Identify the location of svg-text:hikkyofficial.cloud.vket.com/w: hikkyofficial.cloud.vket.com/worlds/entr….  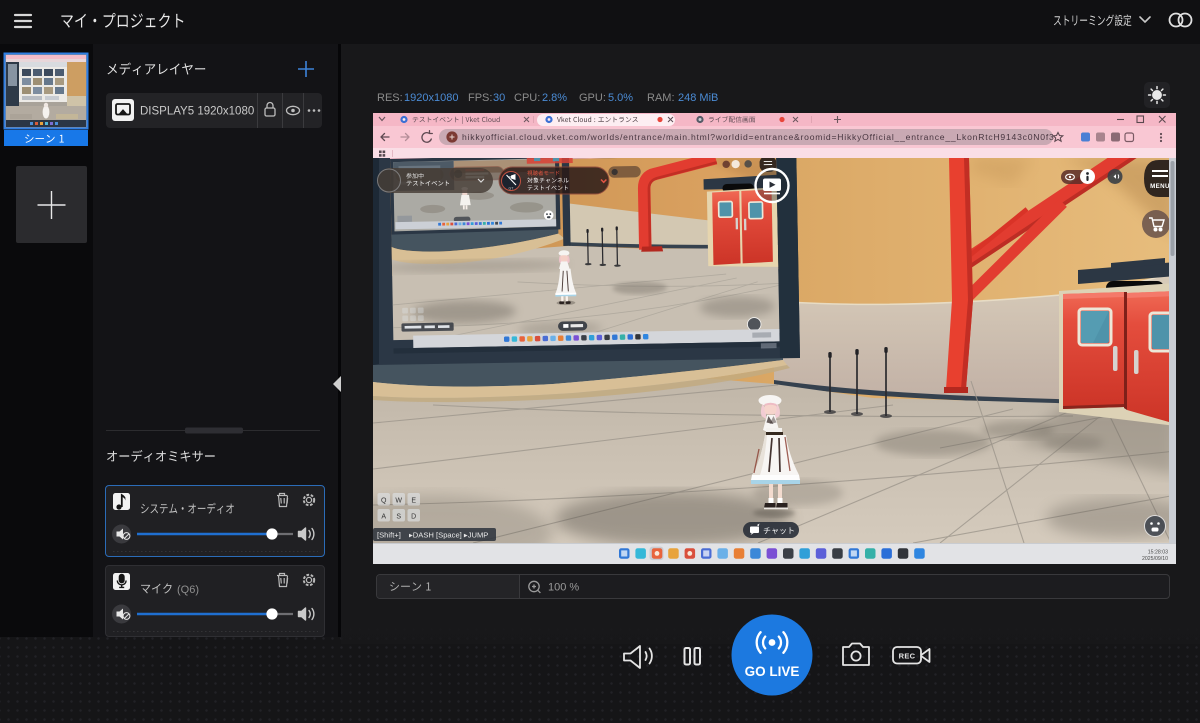
(758, 137).